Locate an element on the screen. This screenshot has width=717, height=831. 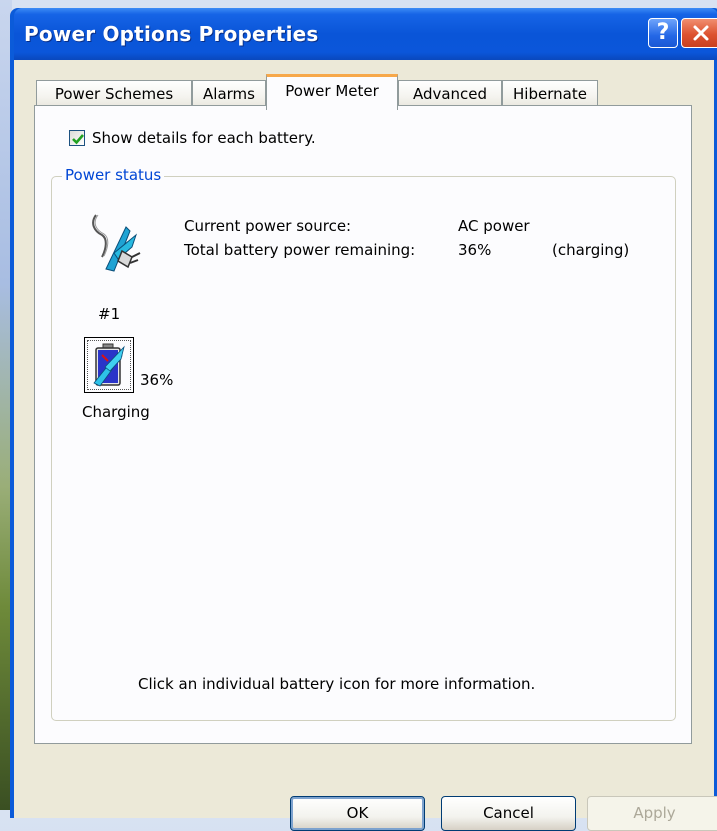
battery-charging-icon is located at coordinates (109, 365).